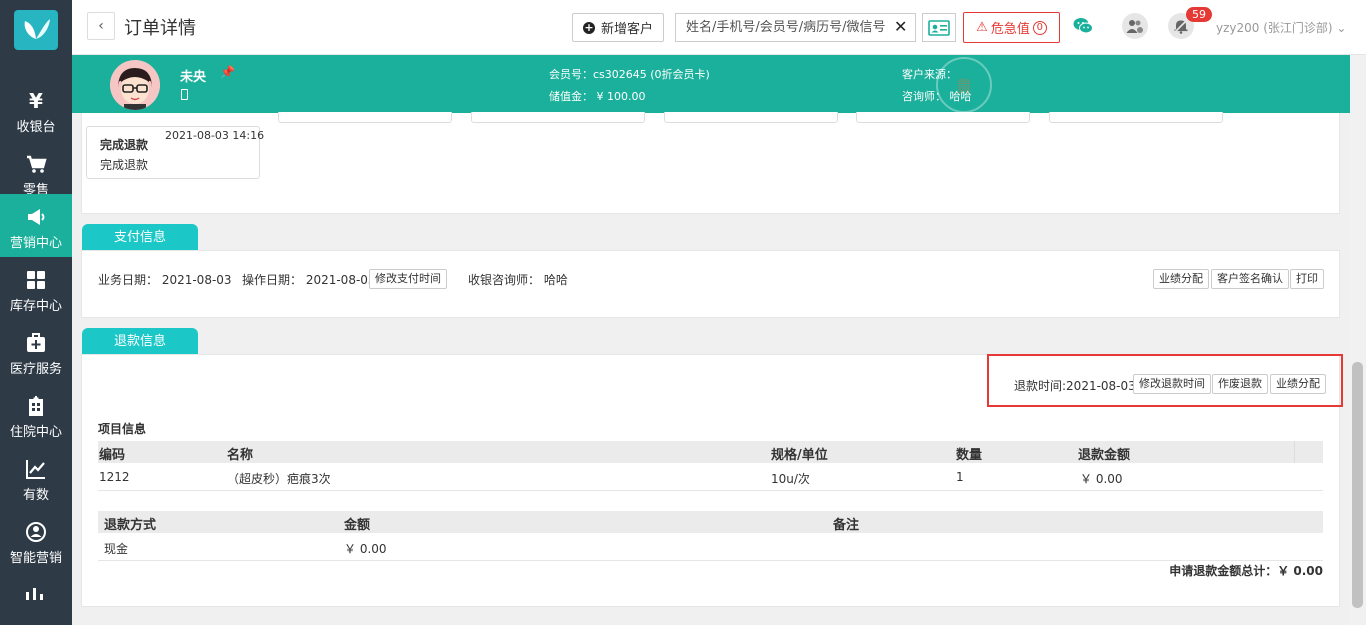 The height and width of the screenshot is (625, 1366). Describe the element at coordinates (36, 406) in the screenshot. I see `hospital-icon` at that location.